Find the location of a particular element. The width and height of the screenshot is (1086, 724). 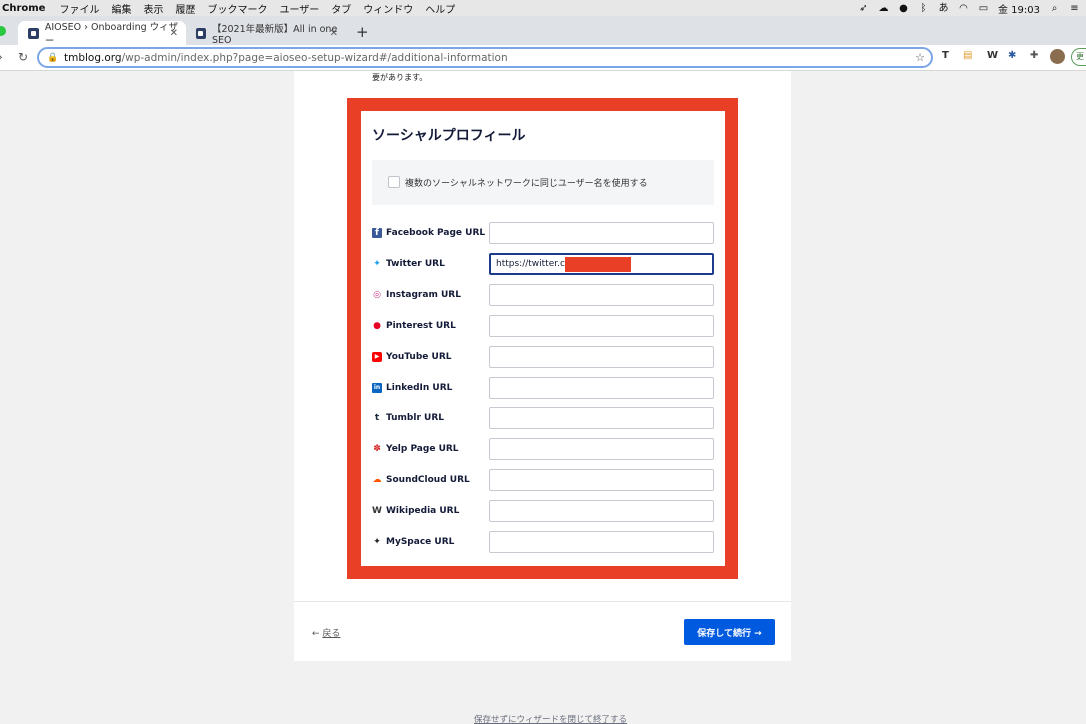

menu-view: 表示 is located at coordinates (153, 8).